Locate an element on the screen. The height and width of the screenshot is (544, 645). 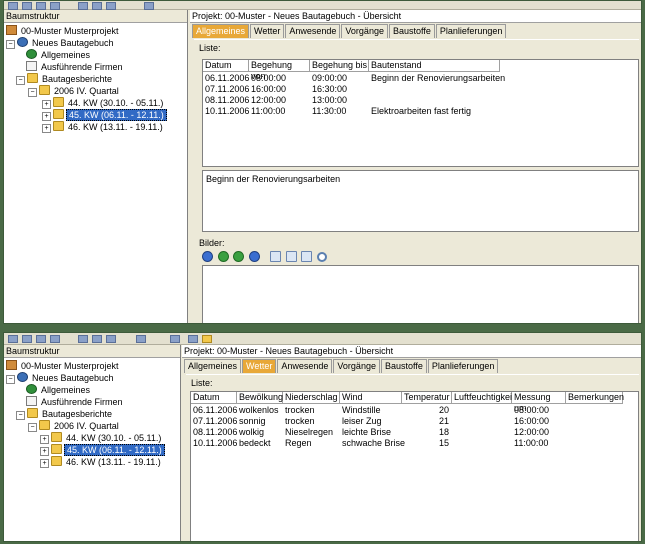
cell-von: 11:00:00 is located at coordinates (268, 111).